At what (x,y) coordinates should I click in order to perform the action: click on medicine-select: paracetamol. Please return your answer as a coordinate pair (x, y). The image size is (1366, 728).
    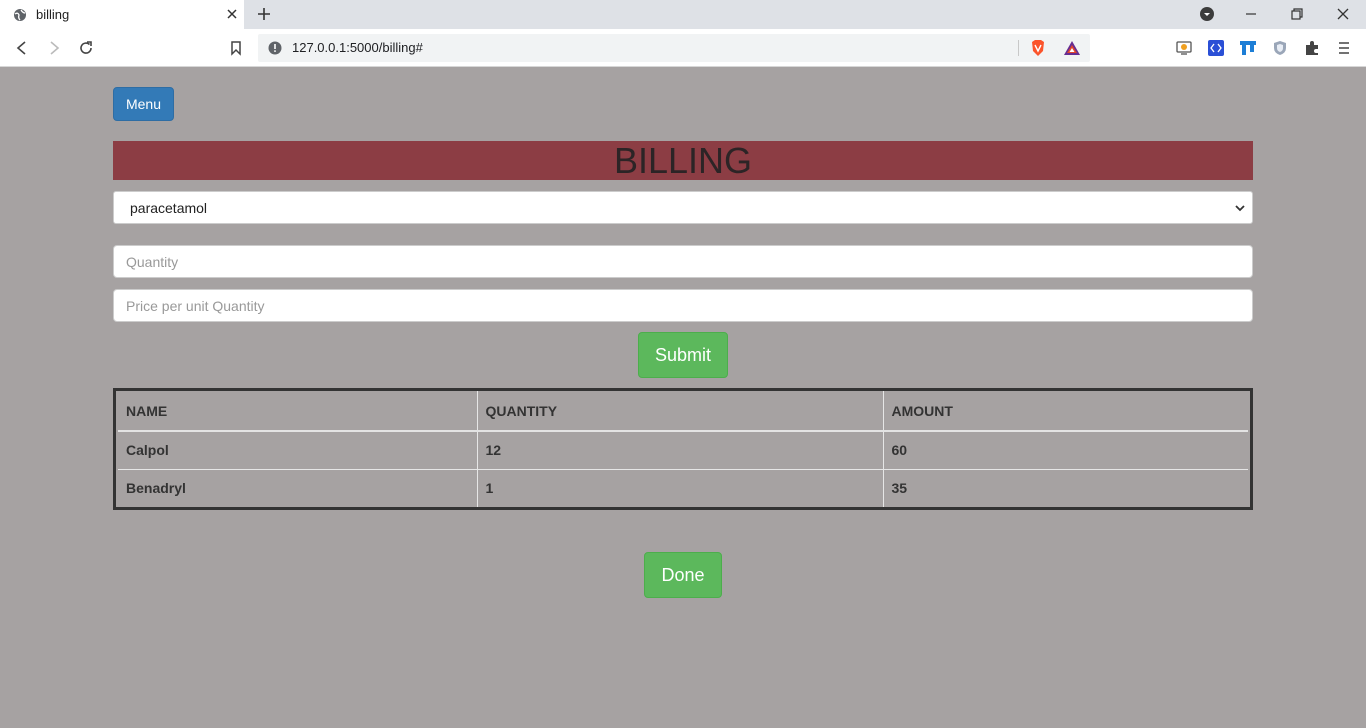
    Looking at the image, I should click on (683, 207).